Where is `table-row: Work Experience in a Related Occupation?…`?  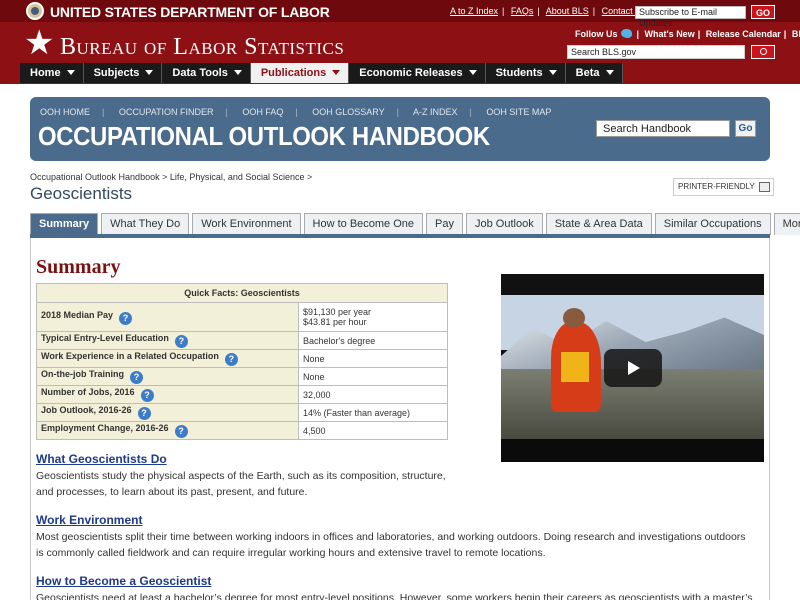 table-row: Work Experience in a Related Occupation?… is located at coordinates (242, 358).